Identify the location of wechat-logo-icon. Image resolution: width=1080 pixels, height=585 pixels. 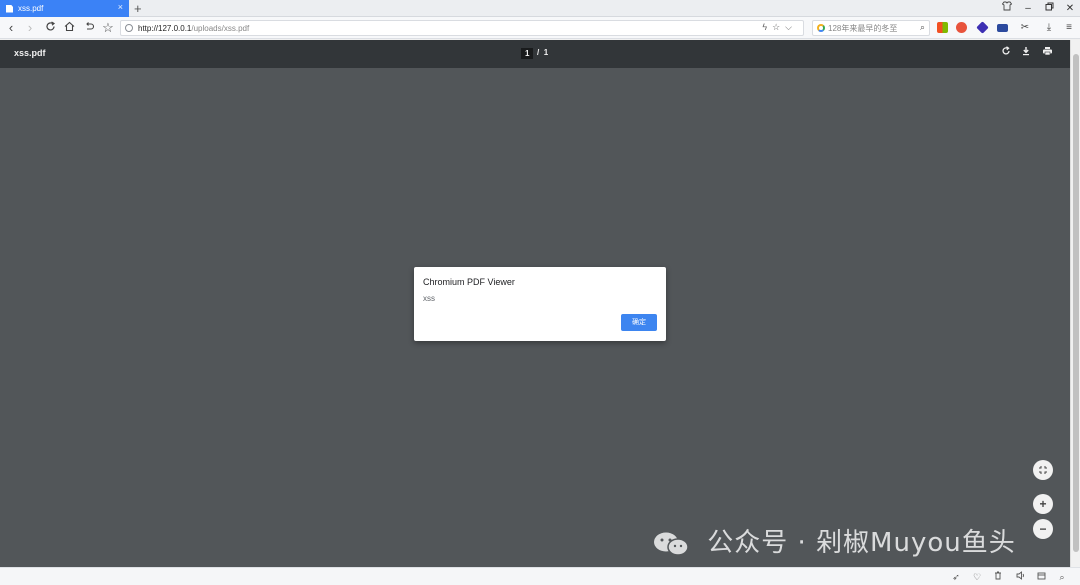
(671, 544).